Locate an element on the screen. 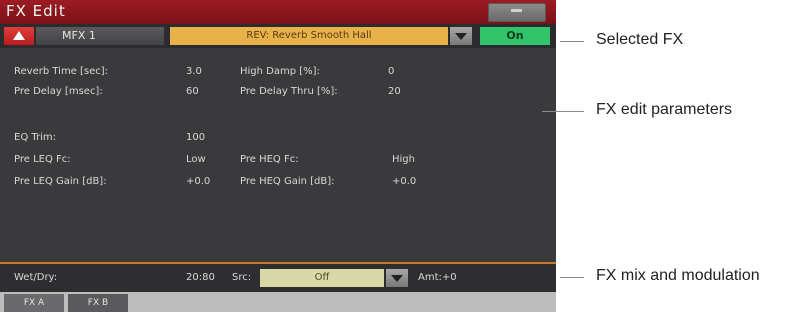  modulation-source-field: Off is located at coordinates (322, 278).